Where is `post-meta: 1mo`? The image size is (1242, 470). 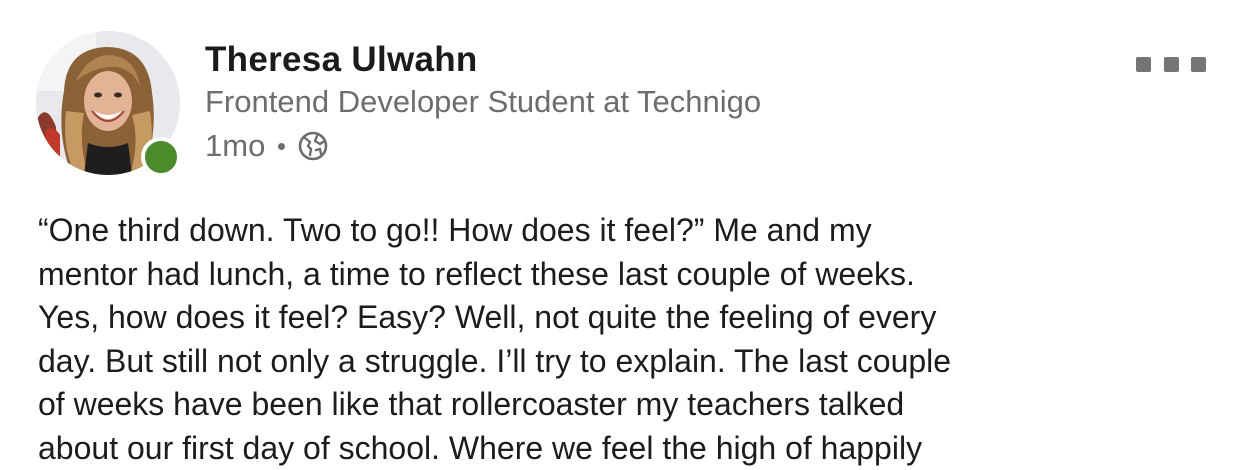
post-meta: 1mo is located at coordinates (267, 146).